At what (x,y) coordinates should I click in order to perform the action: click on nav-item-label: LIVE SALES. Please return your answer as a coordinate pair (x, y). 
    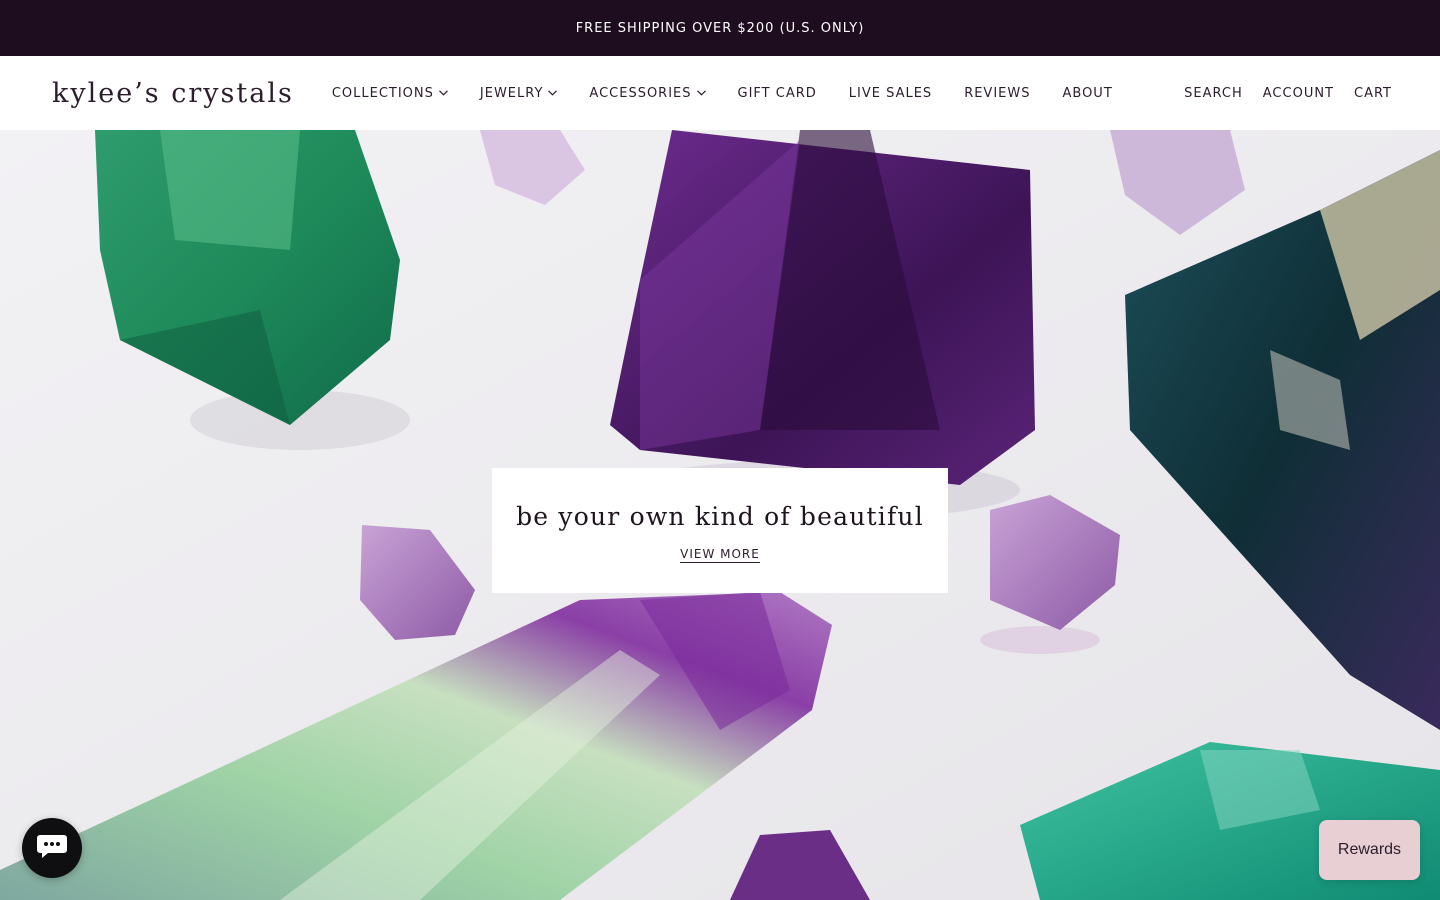
    Looking at the image, I should click on (890, 93).